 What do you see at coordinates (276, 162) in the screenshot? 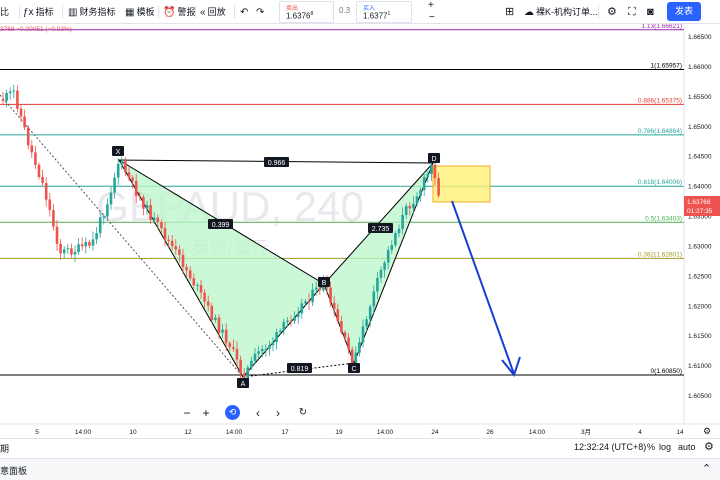
I see `ratio-xd-label: 0.966` at bounding box center [276, 162].